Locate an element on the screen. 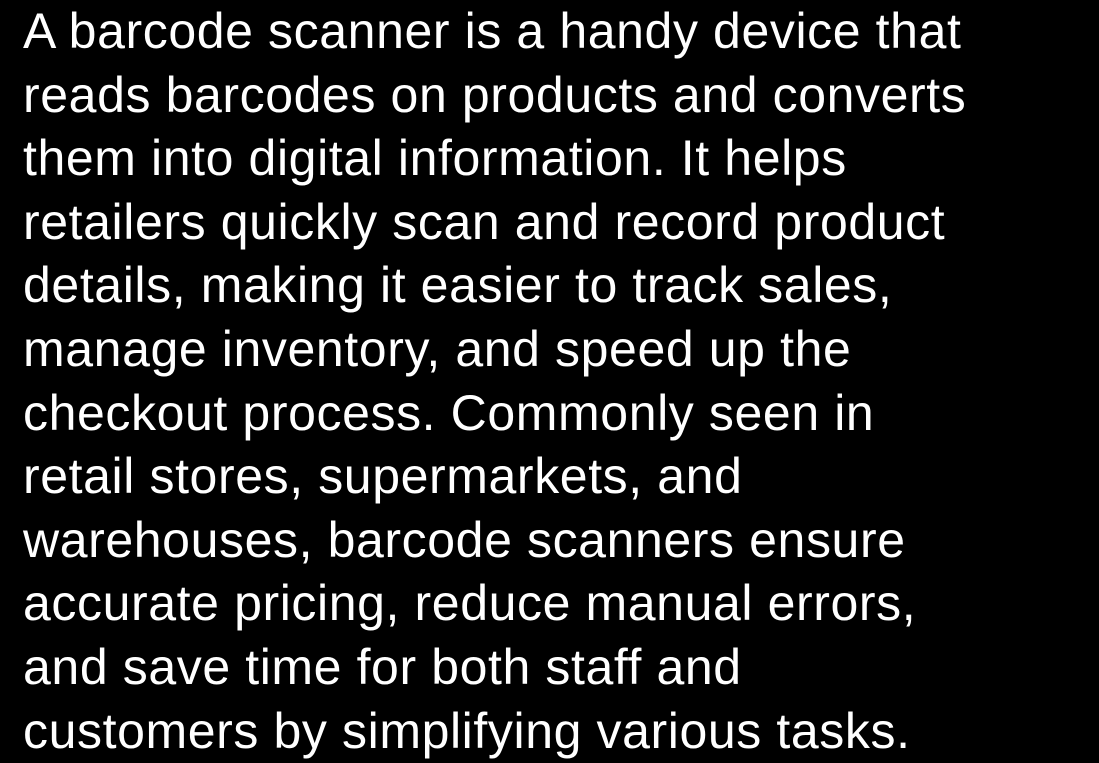 This screenshot has width=1099, height=763. paragraph-line: A barcode scanner is a handy device that is located at coordinates (492, 31).